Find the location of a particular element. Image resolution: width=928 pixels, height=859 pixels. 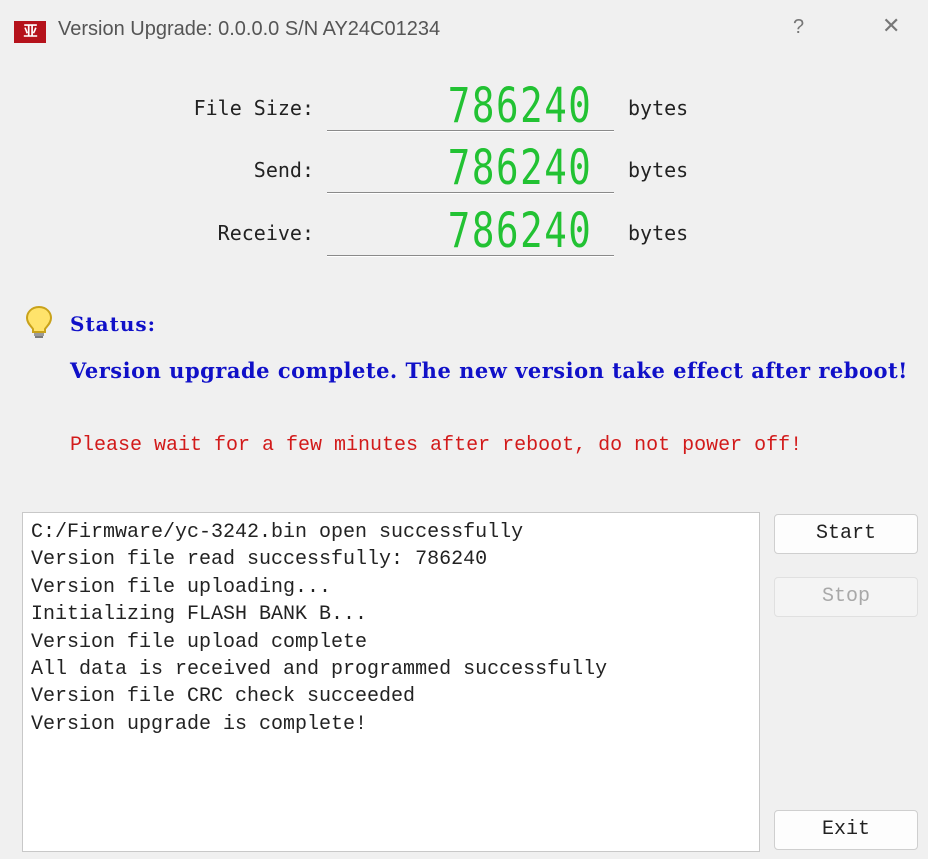

file-size-label: File Size: is located at coordinates (253, 108).